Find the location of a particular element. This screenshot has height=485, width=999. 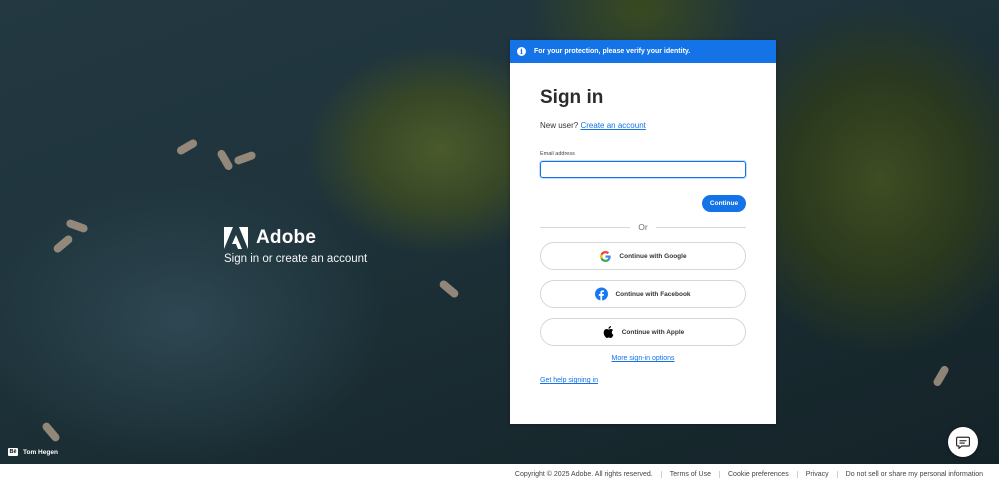

chat-button is located at coordinates (963, 442).